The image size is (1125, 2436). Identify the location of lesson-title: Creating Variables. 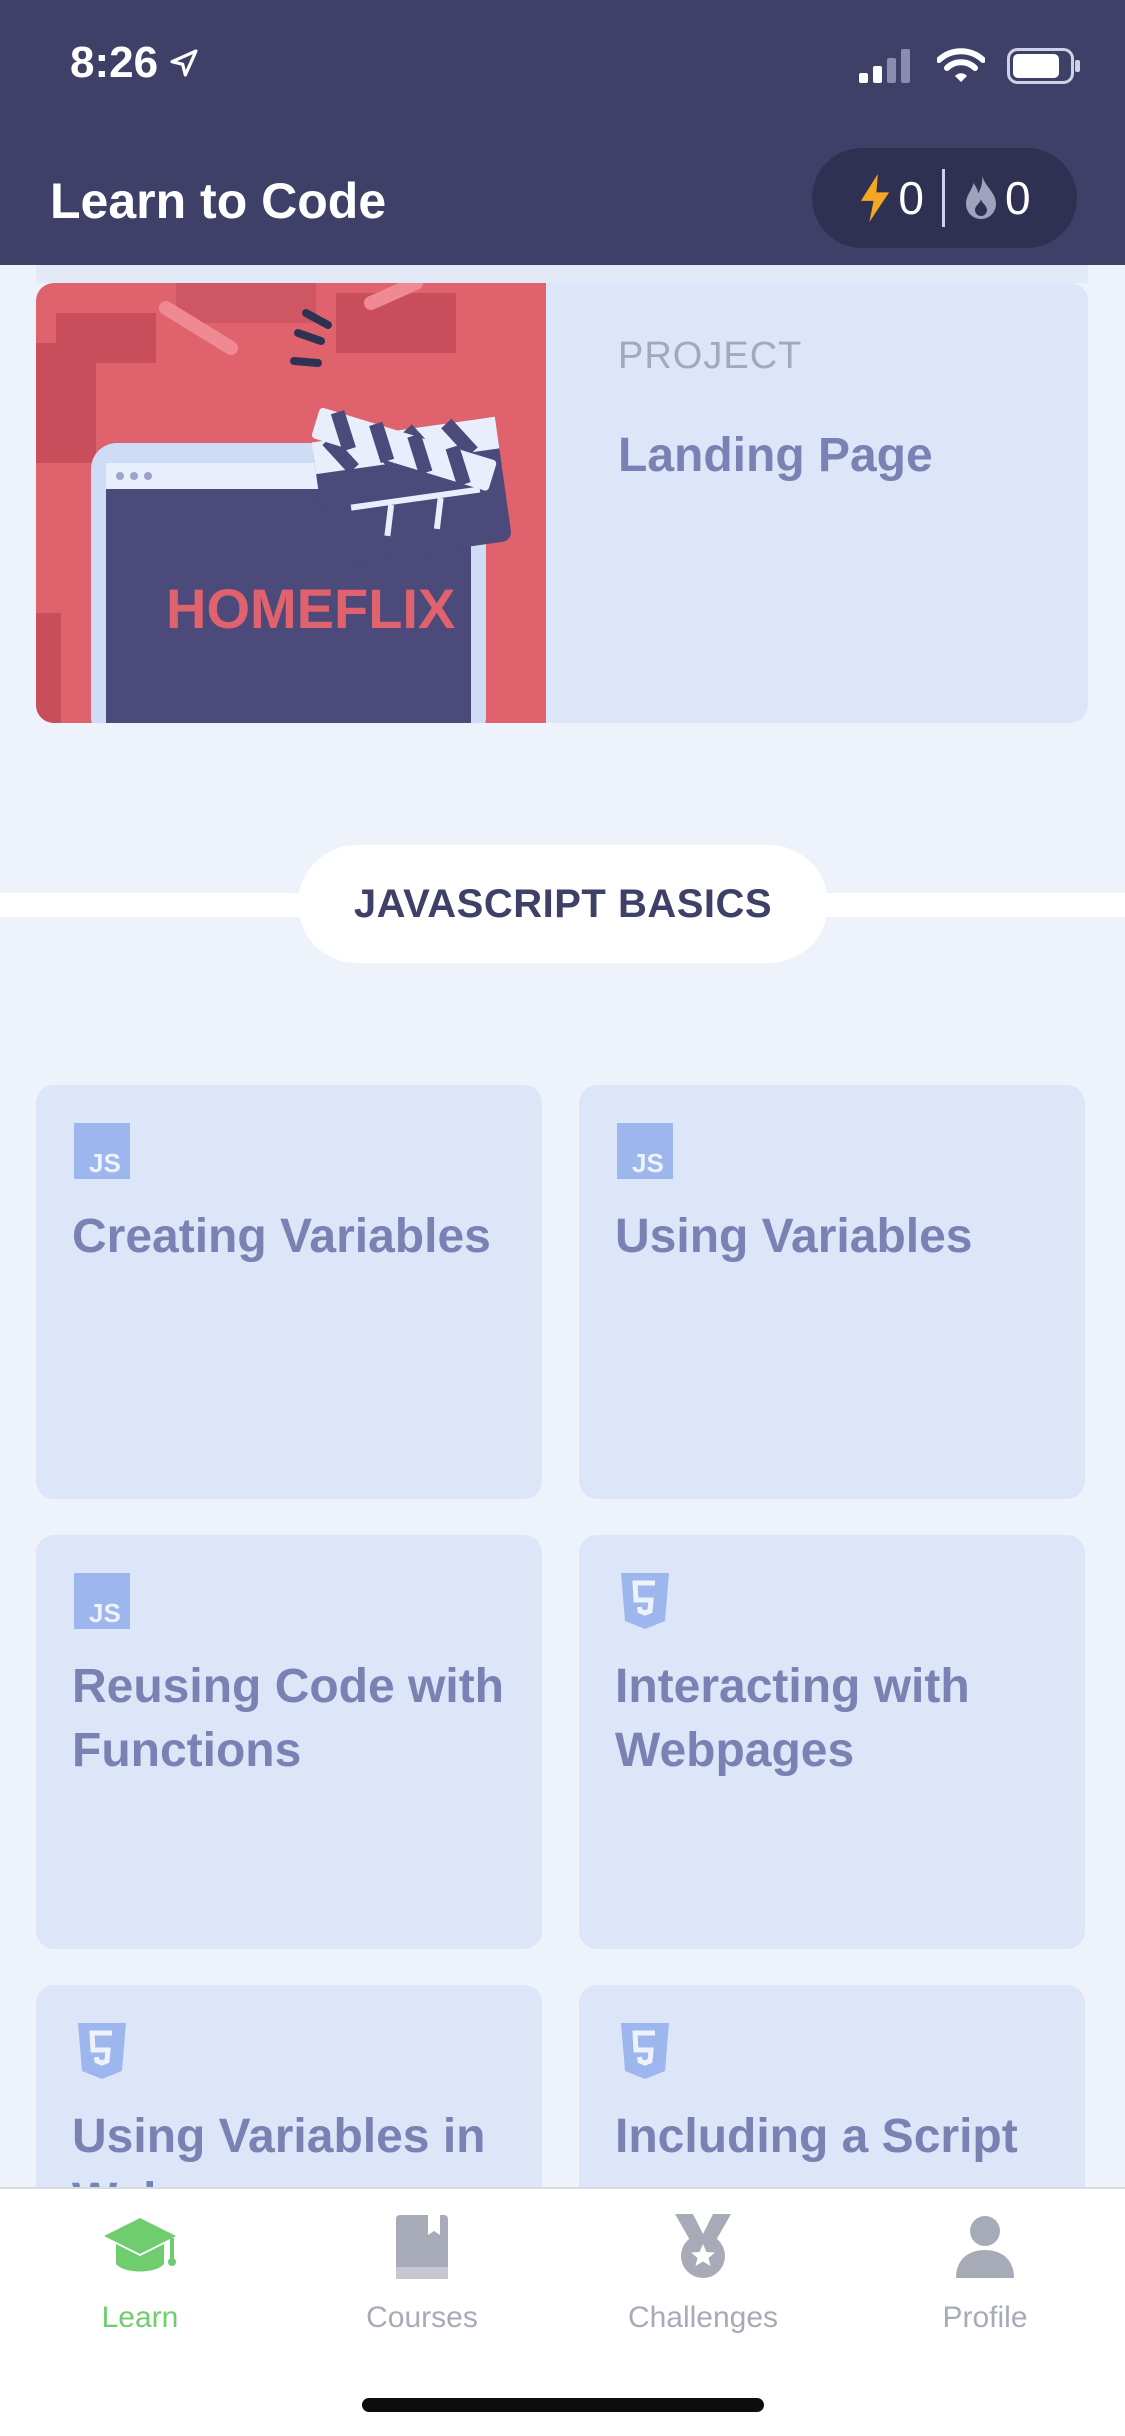
(281, 1236).